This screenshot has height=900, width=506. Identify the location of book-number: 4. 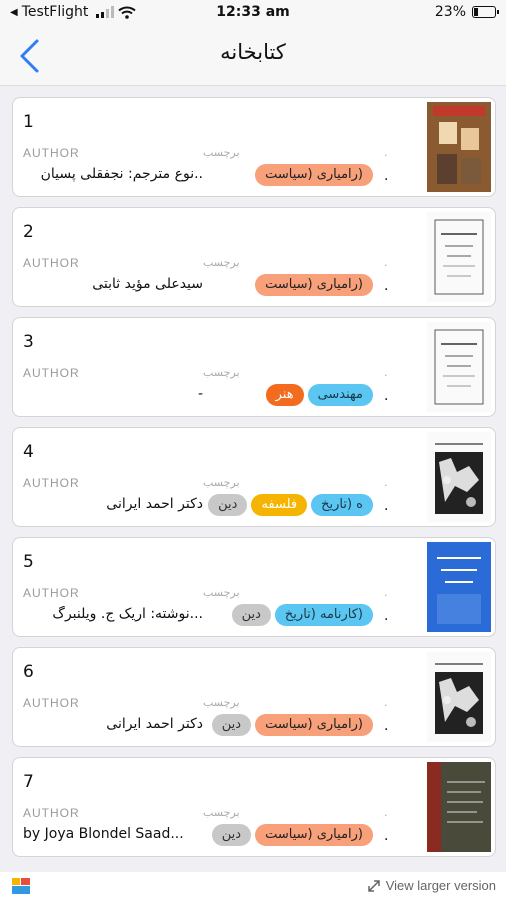
(28, 452).